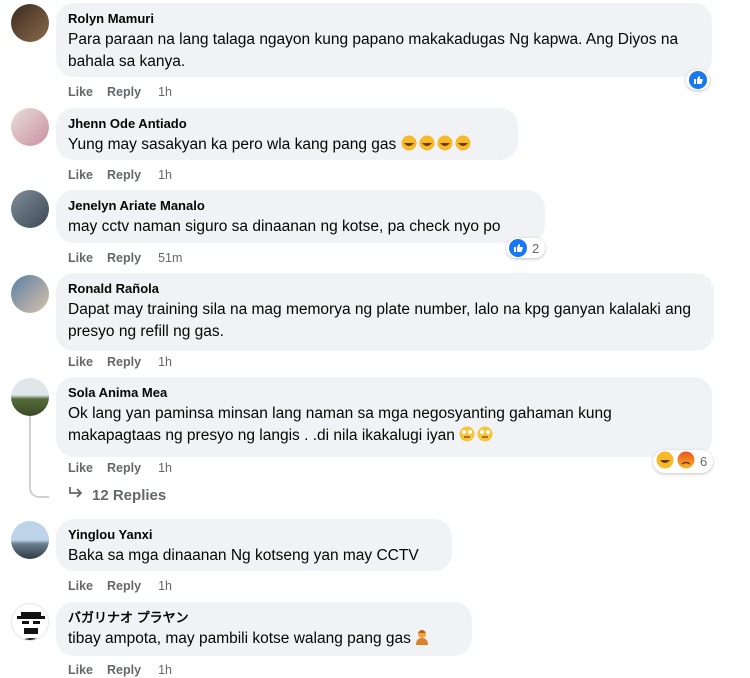 Image resolution: width=750 pixels, height=678 pixels. Describe the element at coordinates (76, 495) in the screenshot. I see `reply-arrow-icon` at that location.